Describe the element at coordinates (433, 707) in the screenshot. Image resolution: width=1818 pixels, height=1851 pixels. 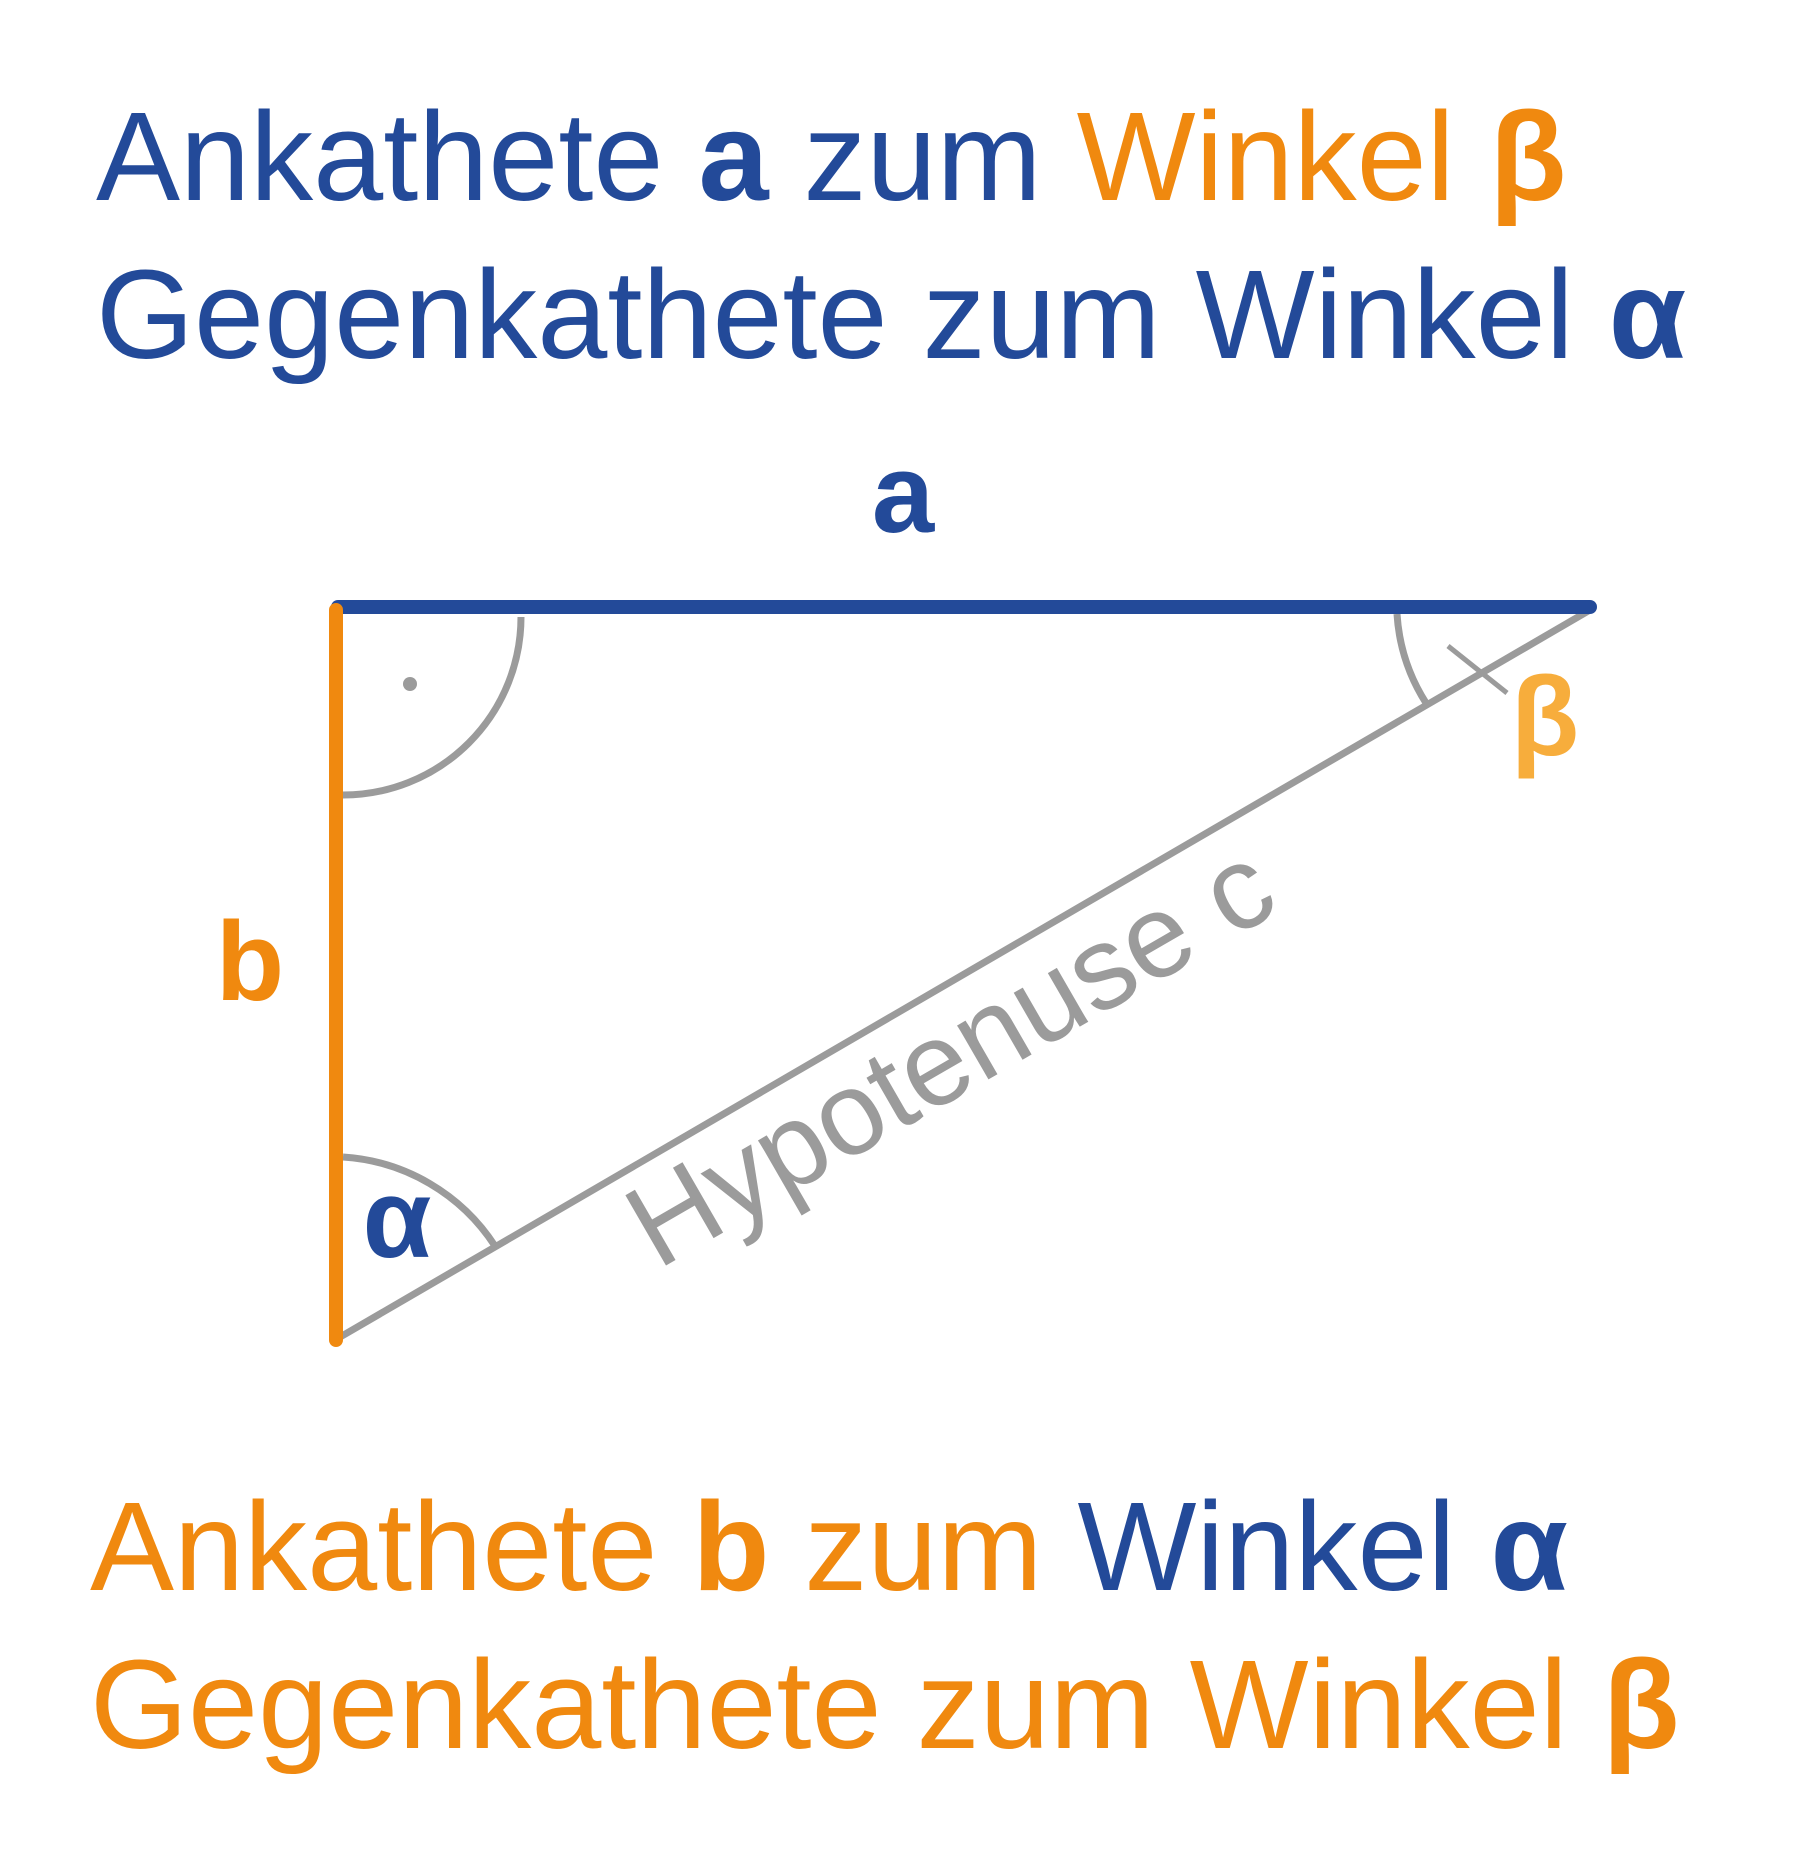
I see `right-angle-arc` at that location.